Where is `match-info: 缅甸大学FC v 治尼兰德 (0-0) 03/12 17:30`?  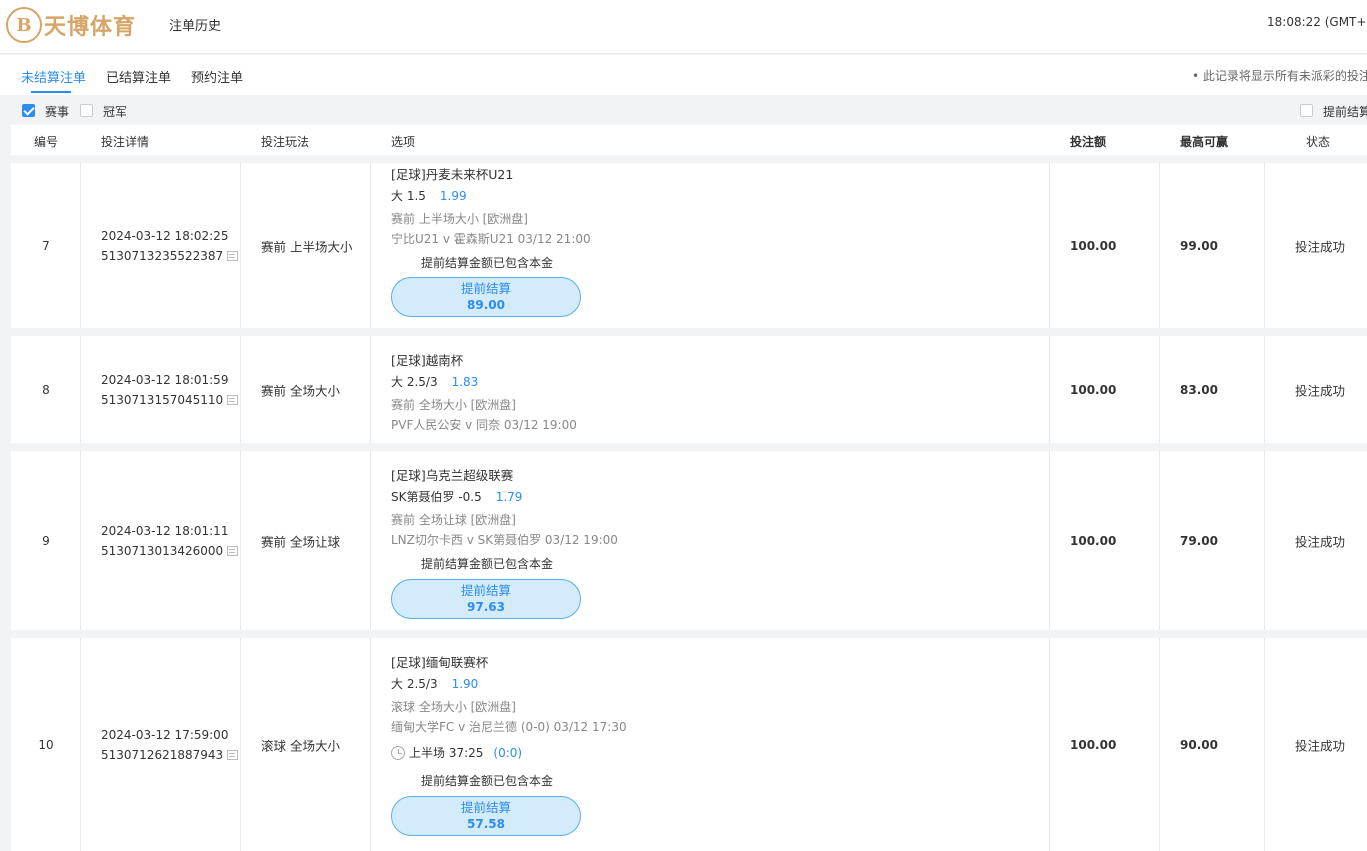 match-info: 缅甸大学FC v 治尼兰德 (0-0) 03/12 17:30 is located at coordinates (509, 727).